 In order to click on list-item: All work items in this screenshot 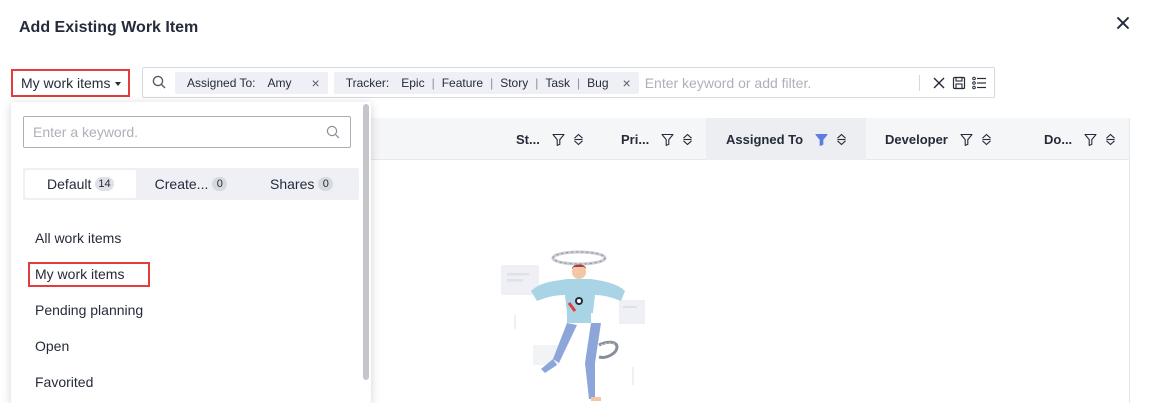, I will do `click(186, 238)`.